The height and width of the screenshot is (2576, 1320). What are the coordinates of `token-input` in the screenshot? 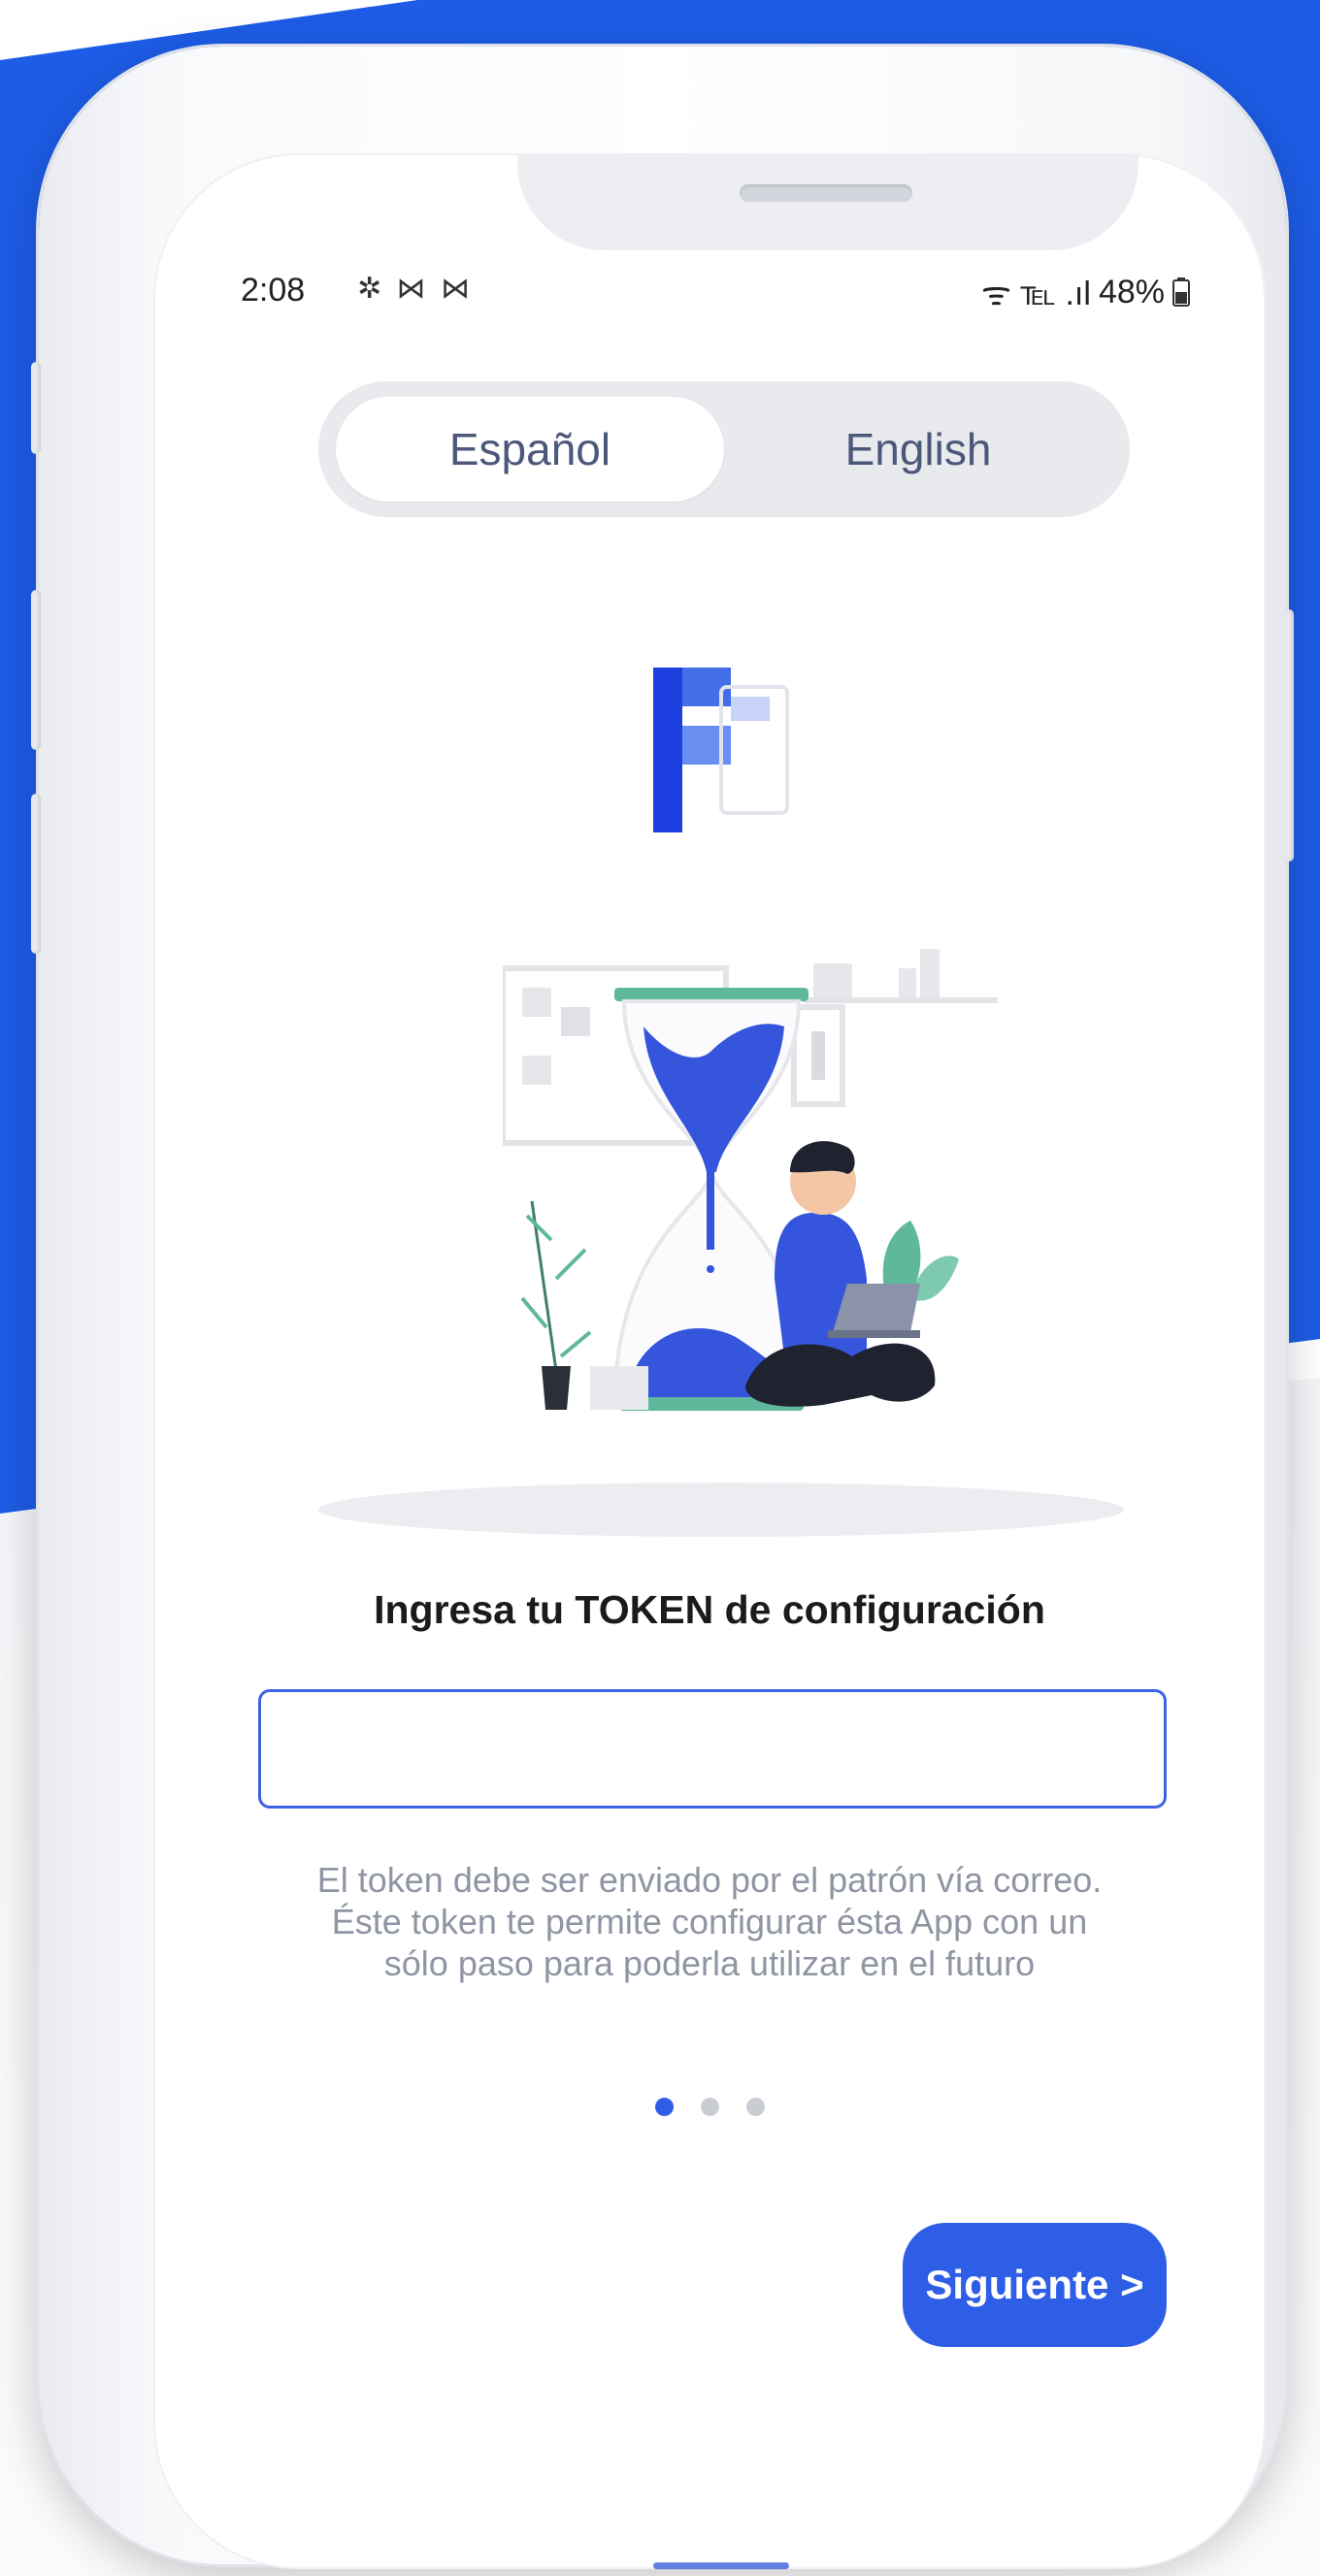 It's located at (712, 1749).